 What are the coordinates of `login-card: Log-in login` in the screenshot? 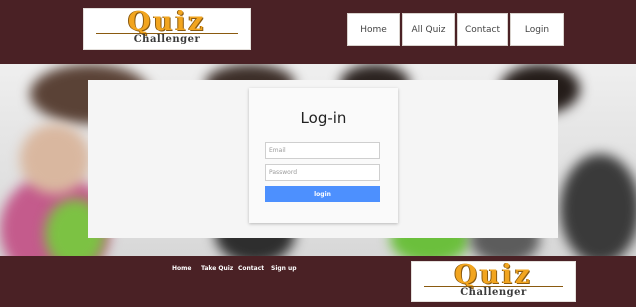 It's located at (323, 155).